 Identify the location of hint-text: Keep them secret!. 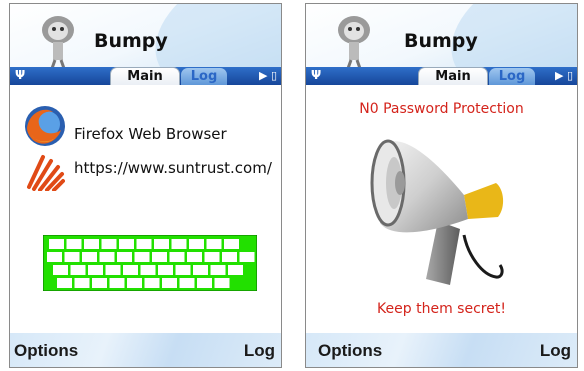
(441, 309).